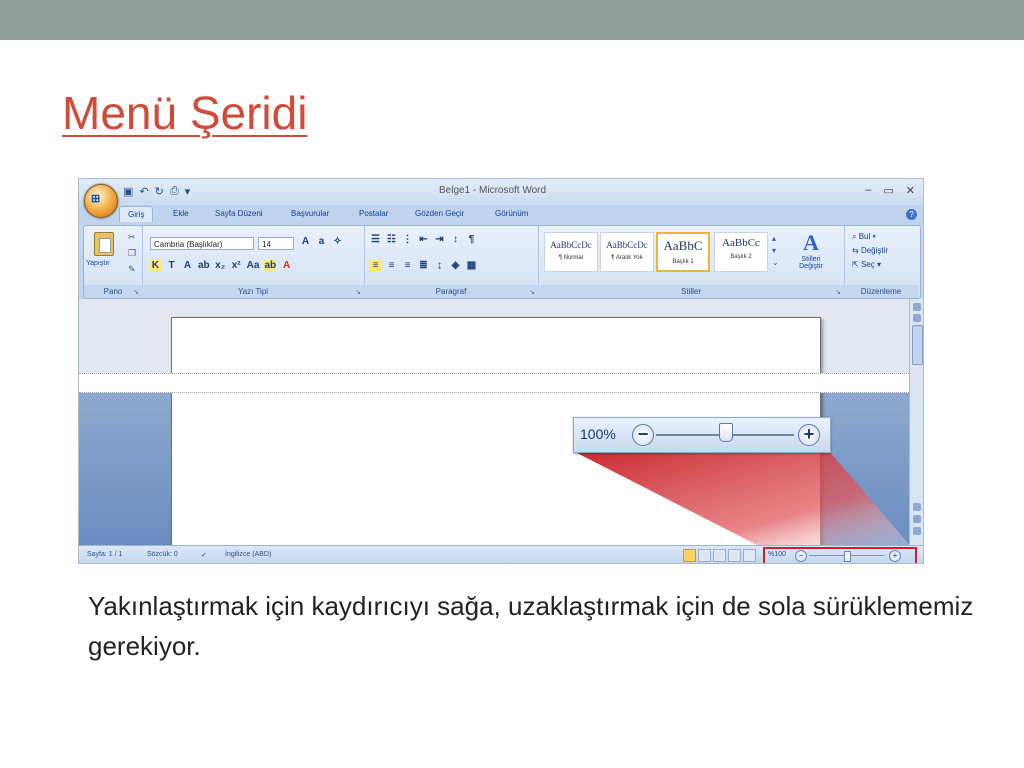 This screenshot has width=1024, height=768. Describe the element at coordinates (407, 265) in the screenshot. I see `align-right-icon: ≡` at that location.